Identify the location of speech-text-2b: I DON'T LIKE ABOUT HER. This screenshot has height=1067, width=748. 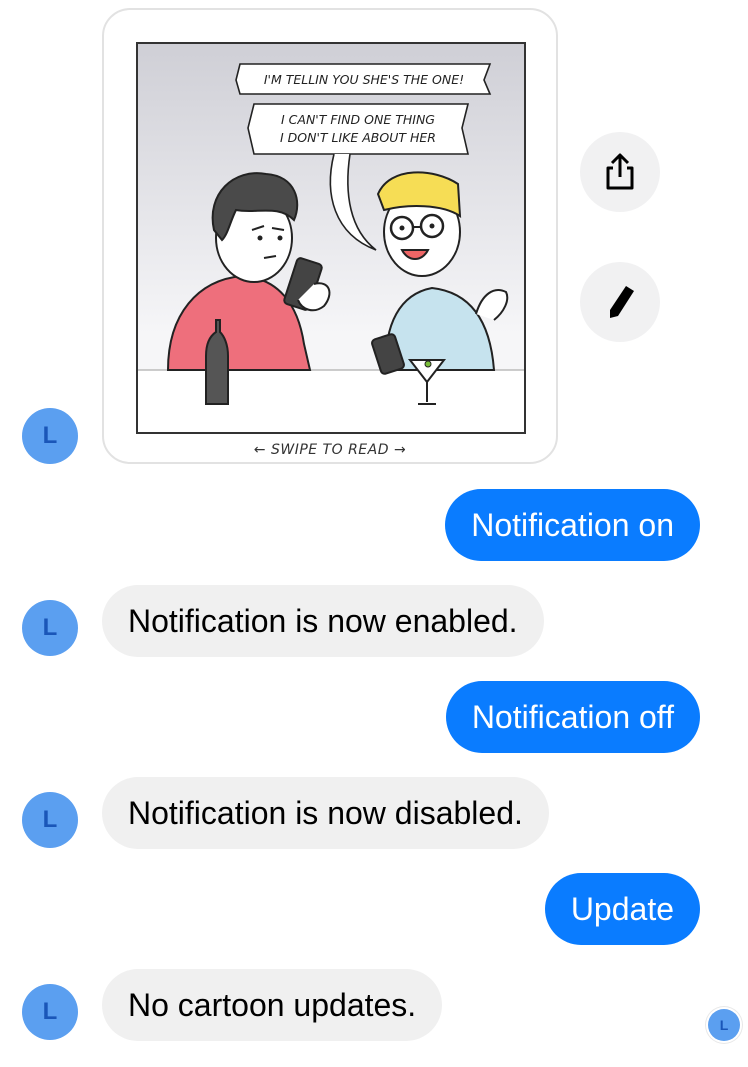
(358, 137).